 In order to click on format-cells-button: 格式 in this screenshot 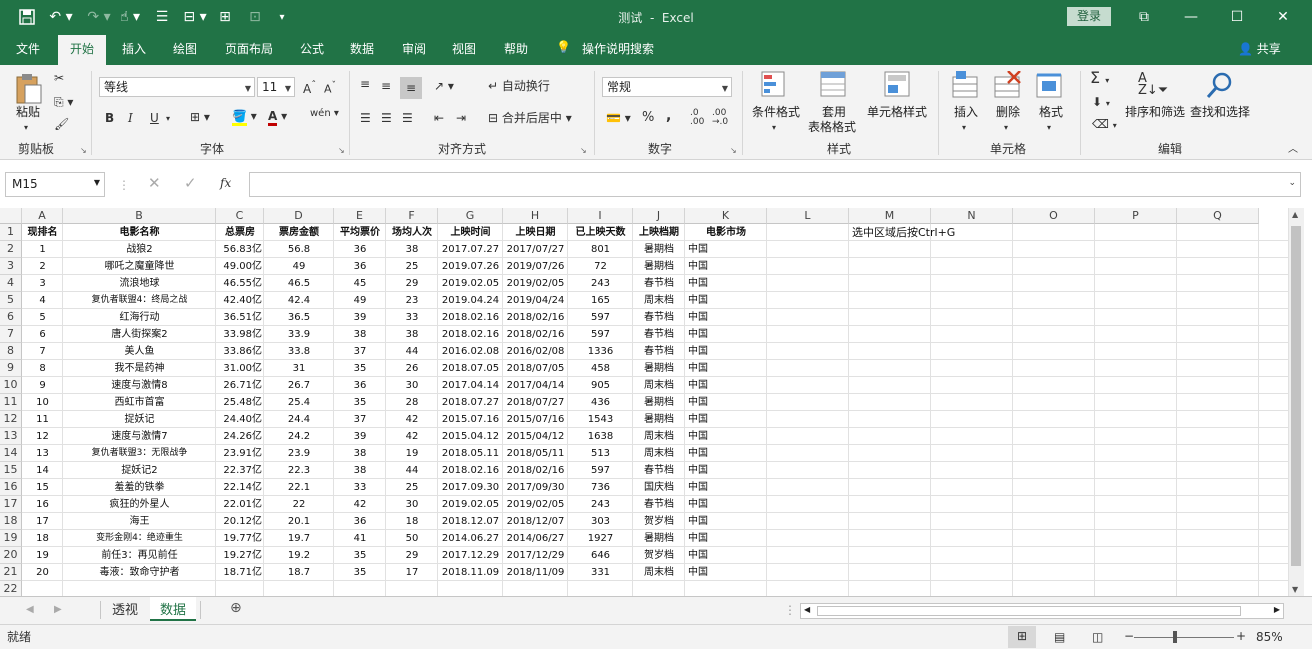, I will do `click(1051, 112)`.